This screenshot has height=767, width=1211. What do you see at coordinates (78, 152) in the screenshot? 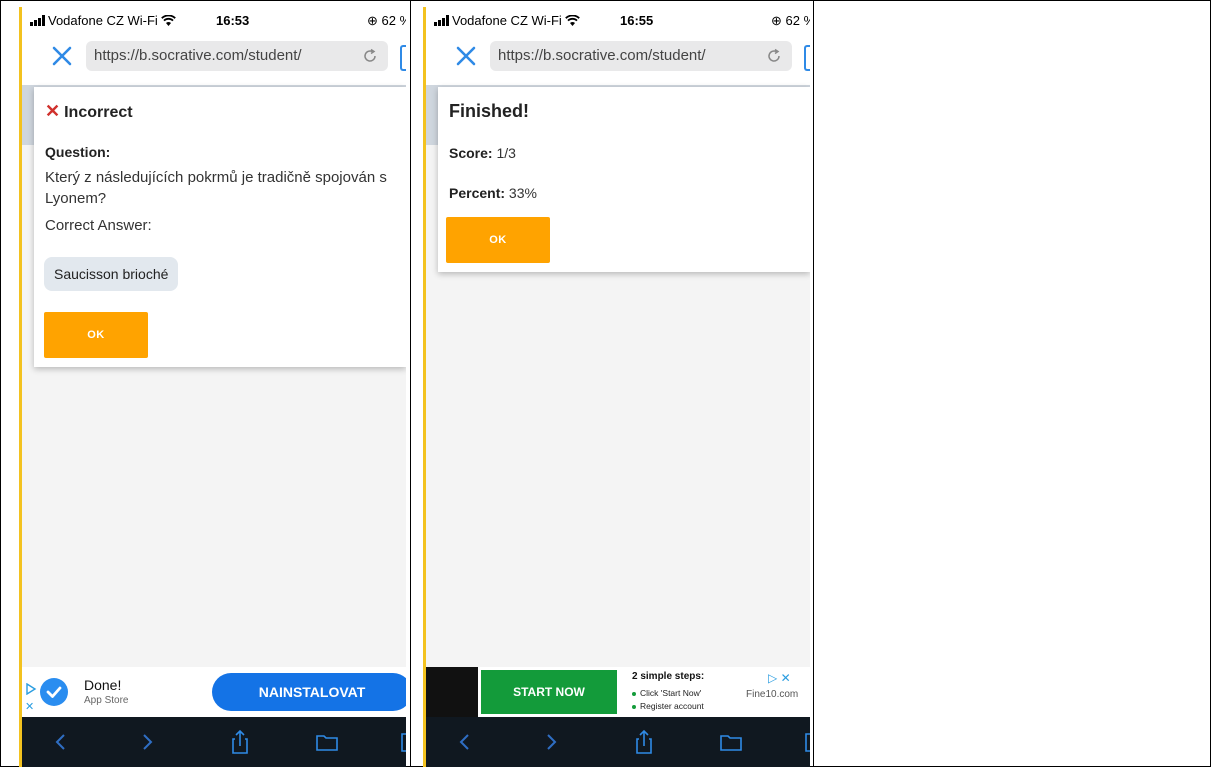
I see `question-label: Question:` at bounding box center [78, 152].